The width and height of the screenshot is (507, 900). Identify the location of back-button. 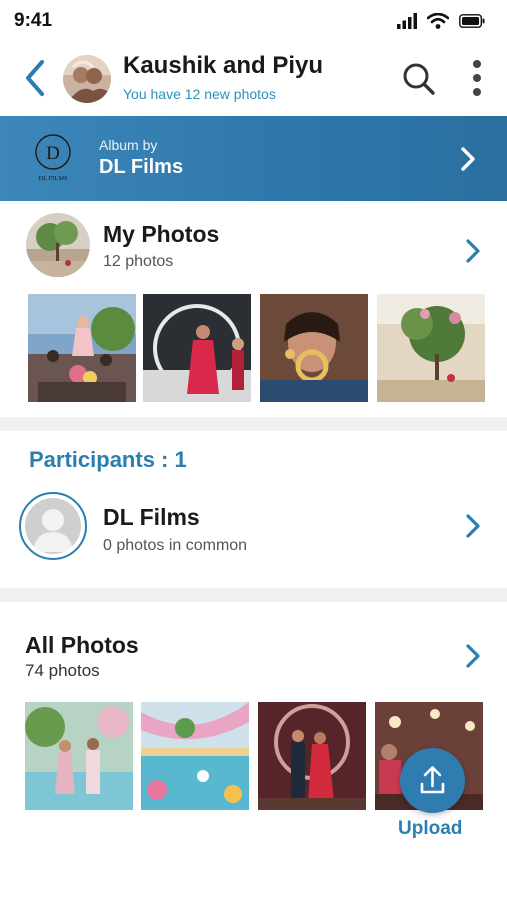
(35, 78).